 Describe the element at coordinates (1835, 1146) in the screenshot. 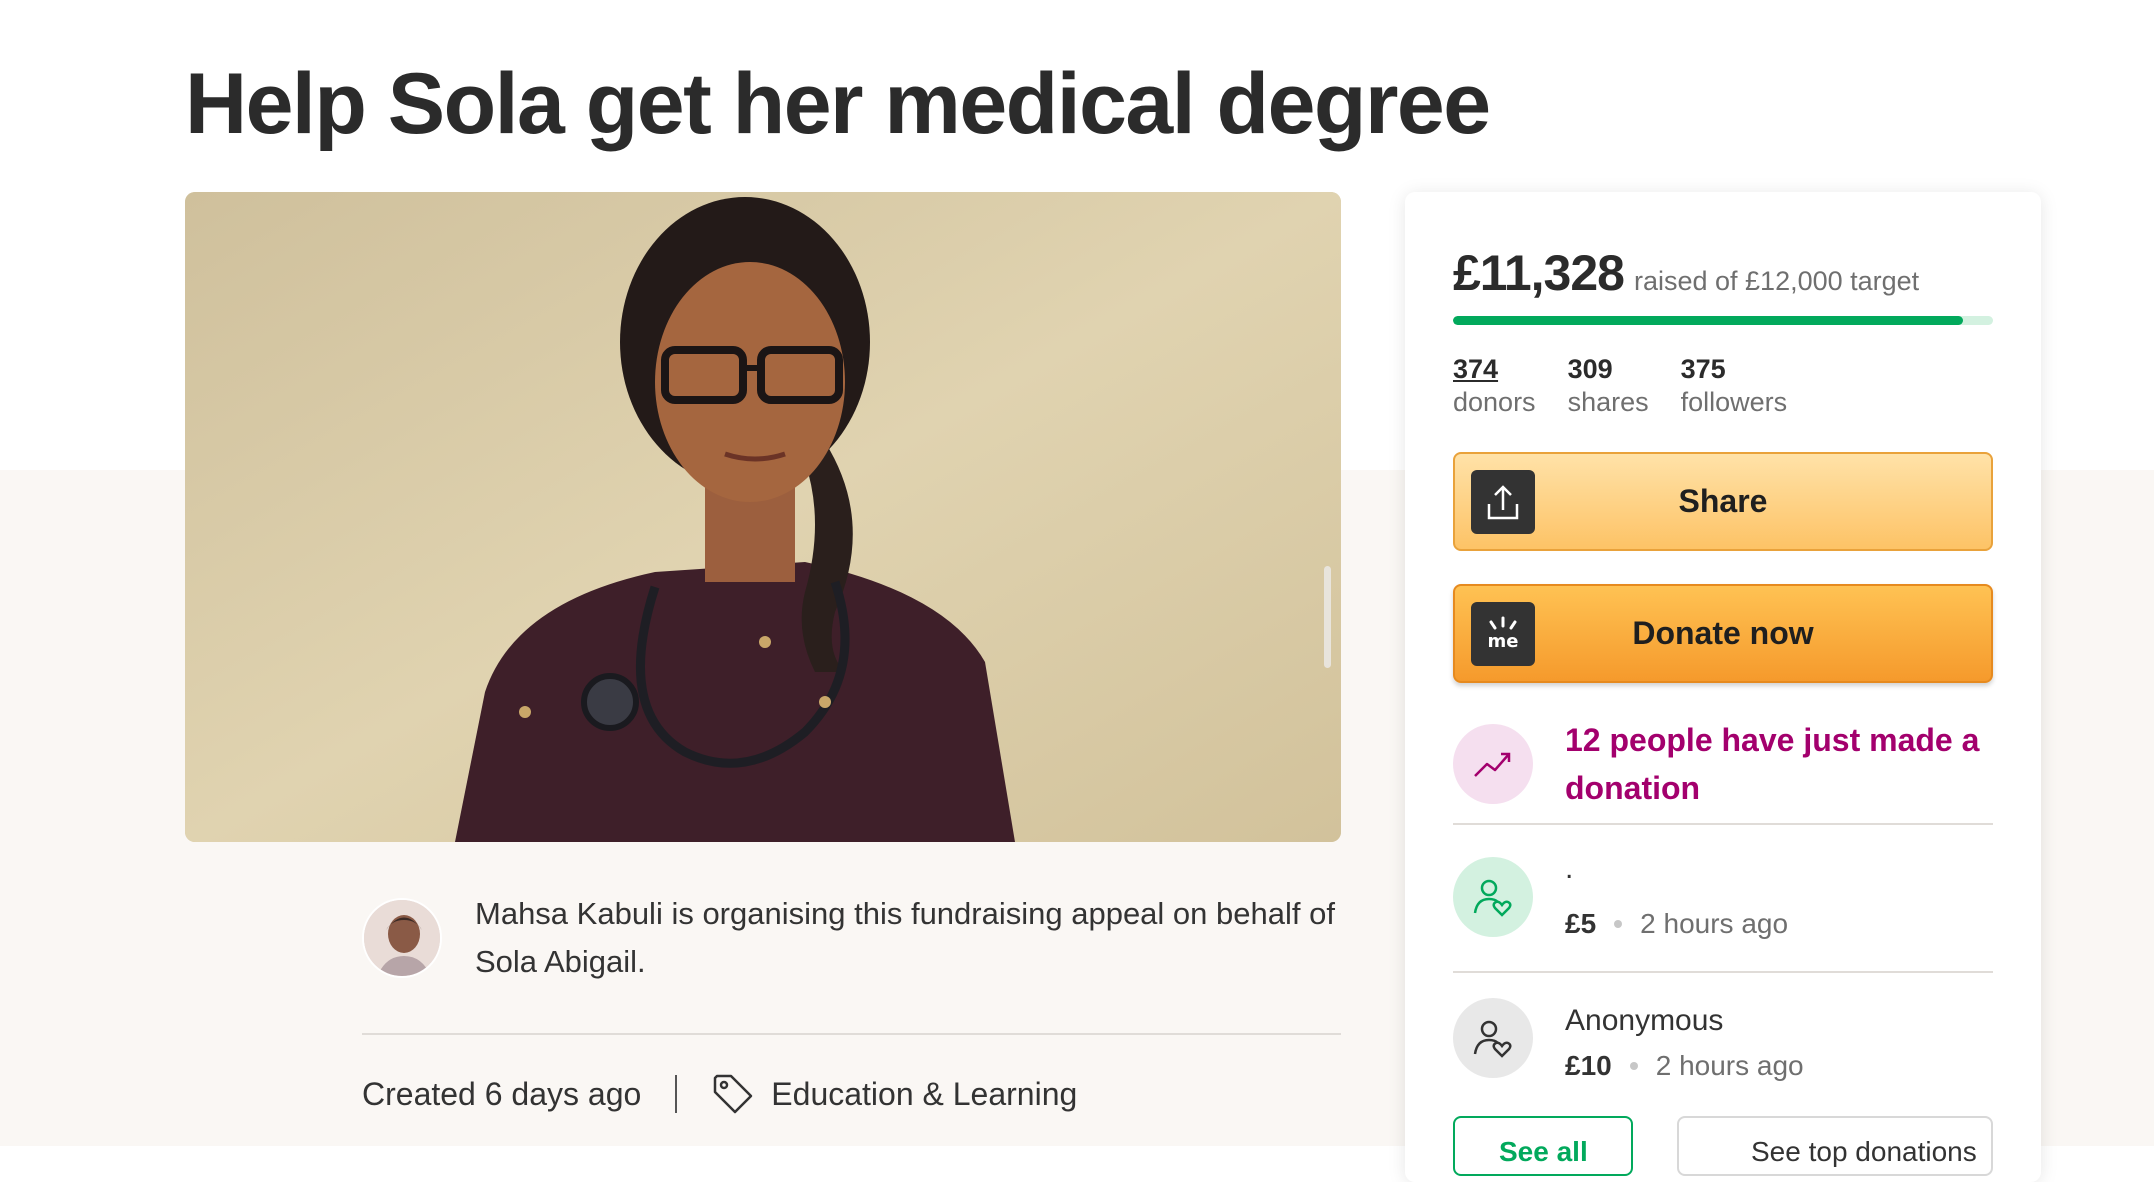

I see `see-top-donations-button: See top donations` at that location.